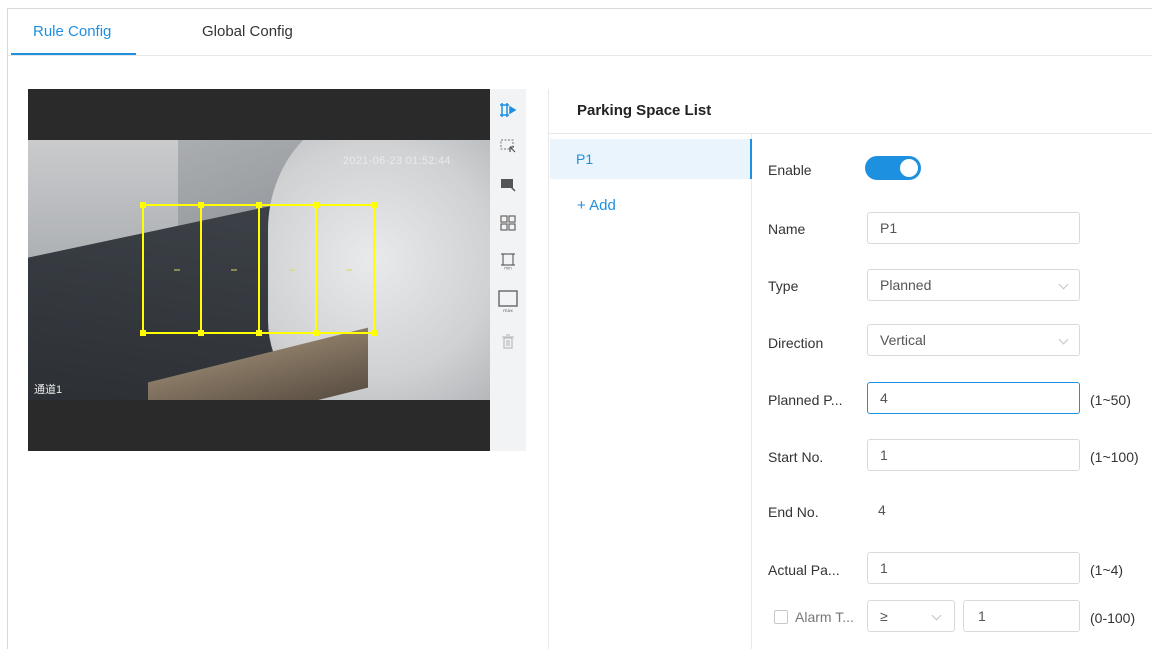 This screenshot has width=1152, height=649. Describe the element at coordinates (790, 170) in the screenshot. I see `enable-label: Enable` at that location.